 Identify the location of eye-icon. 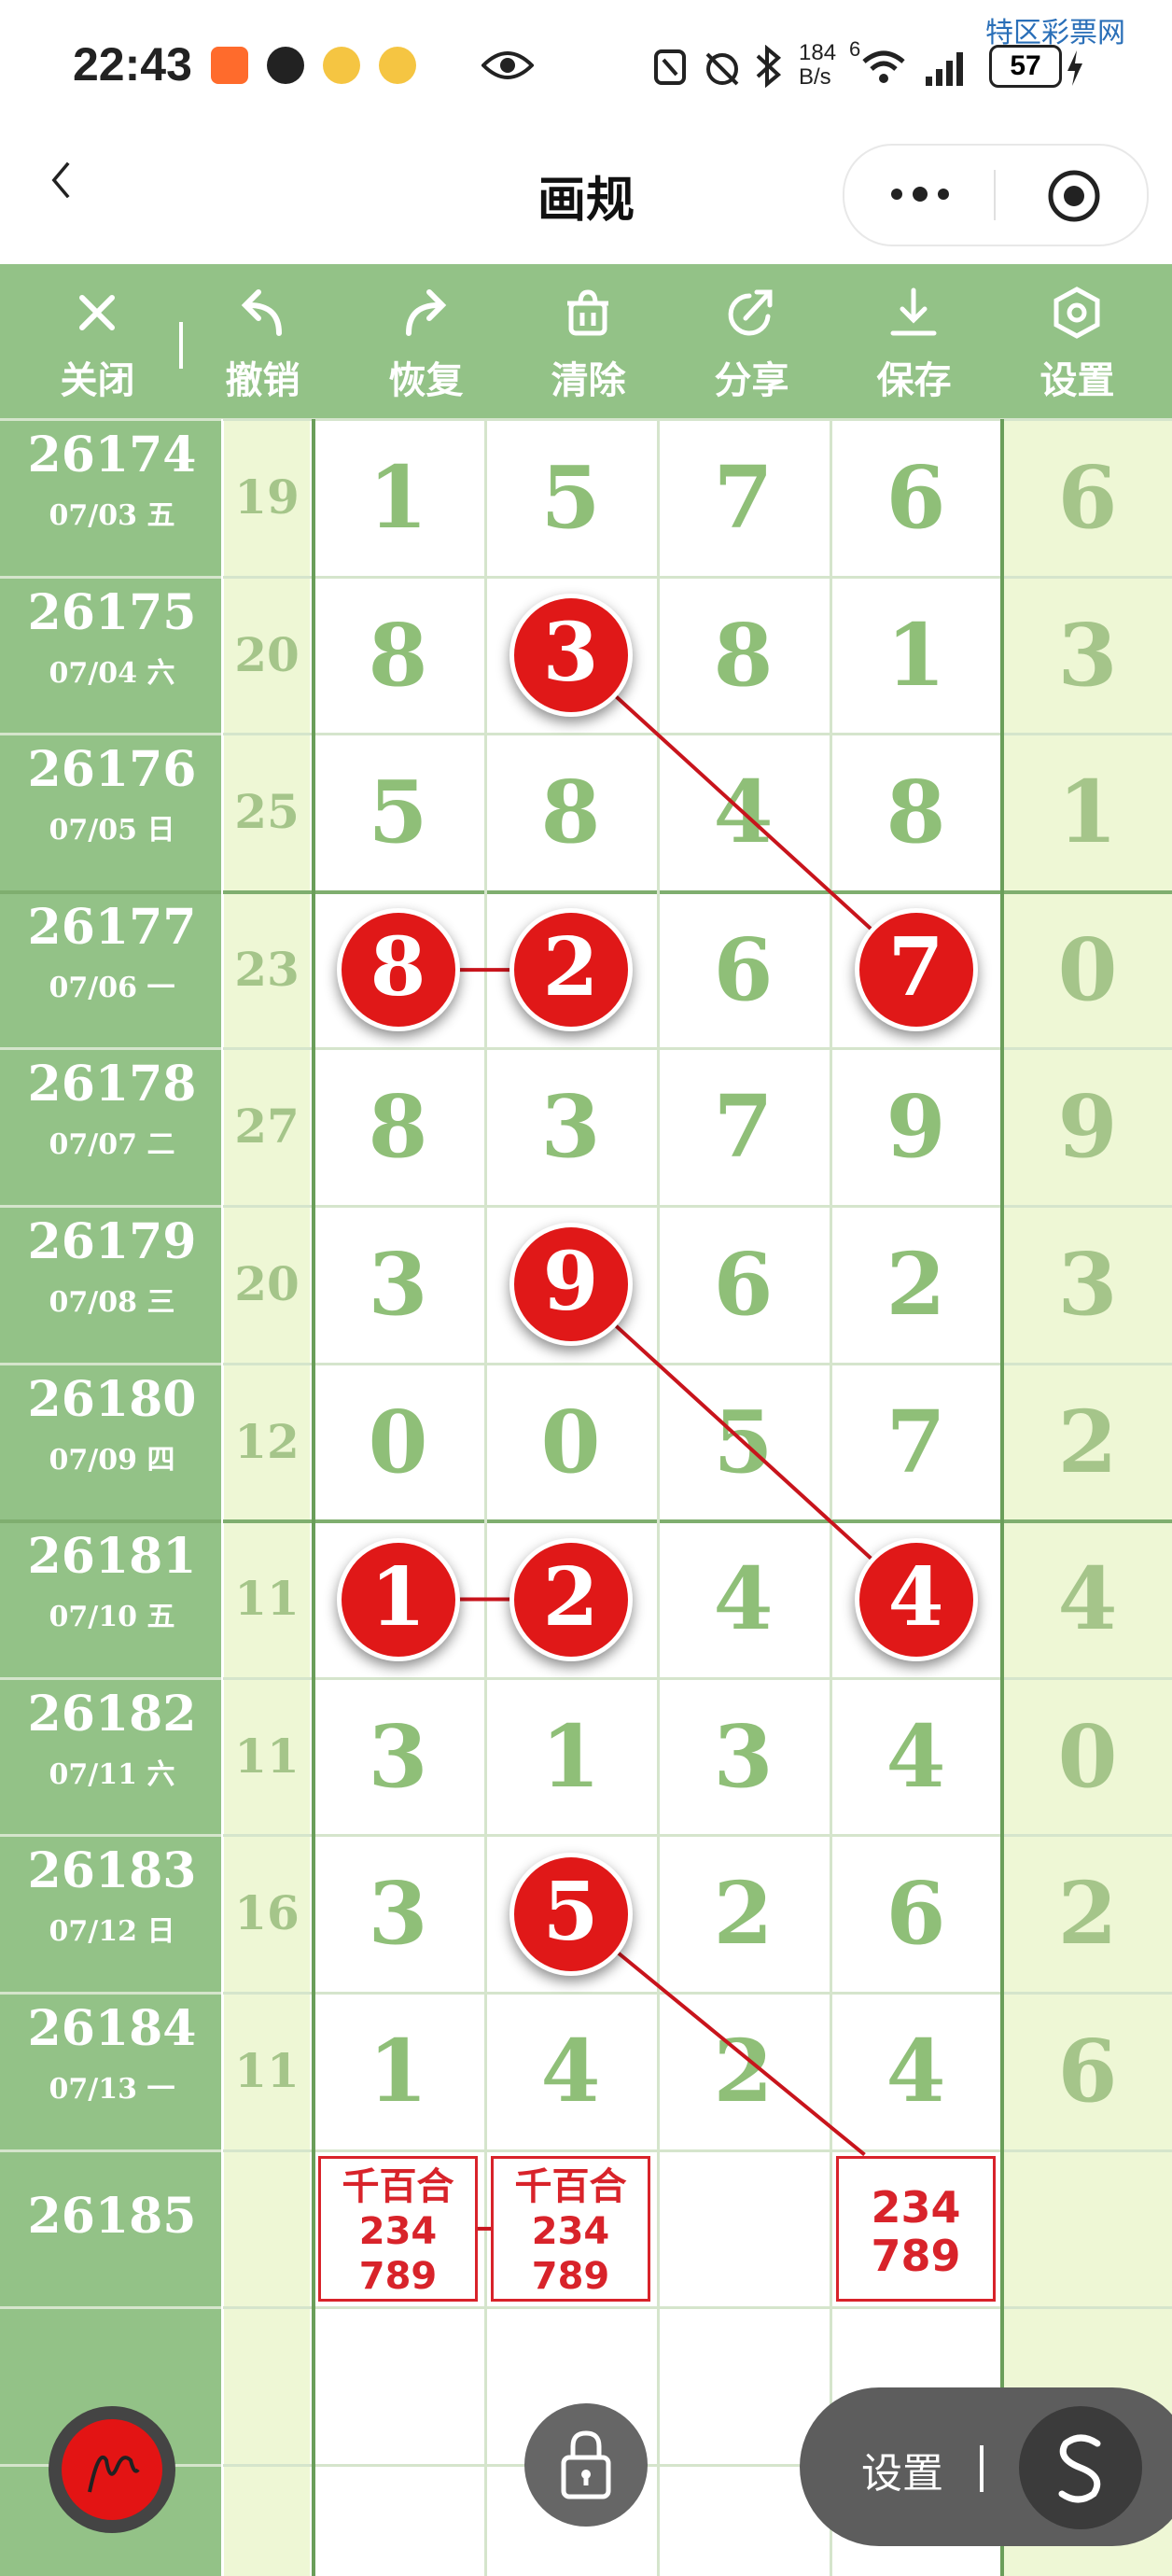
(507, 65).